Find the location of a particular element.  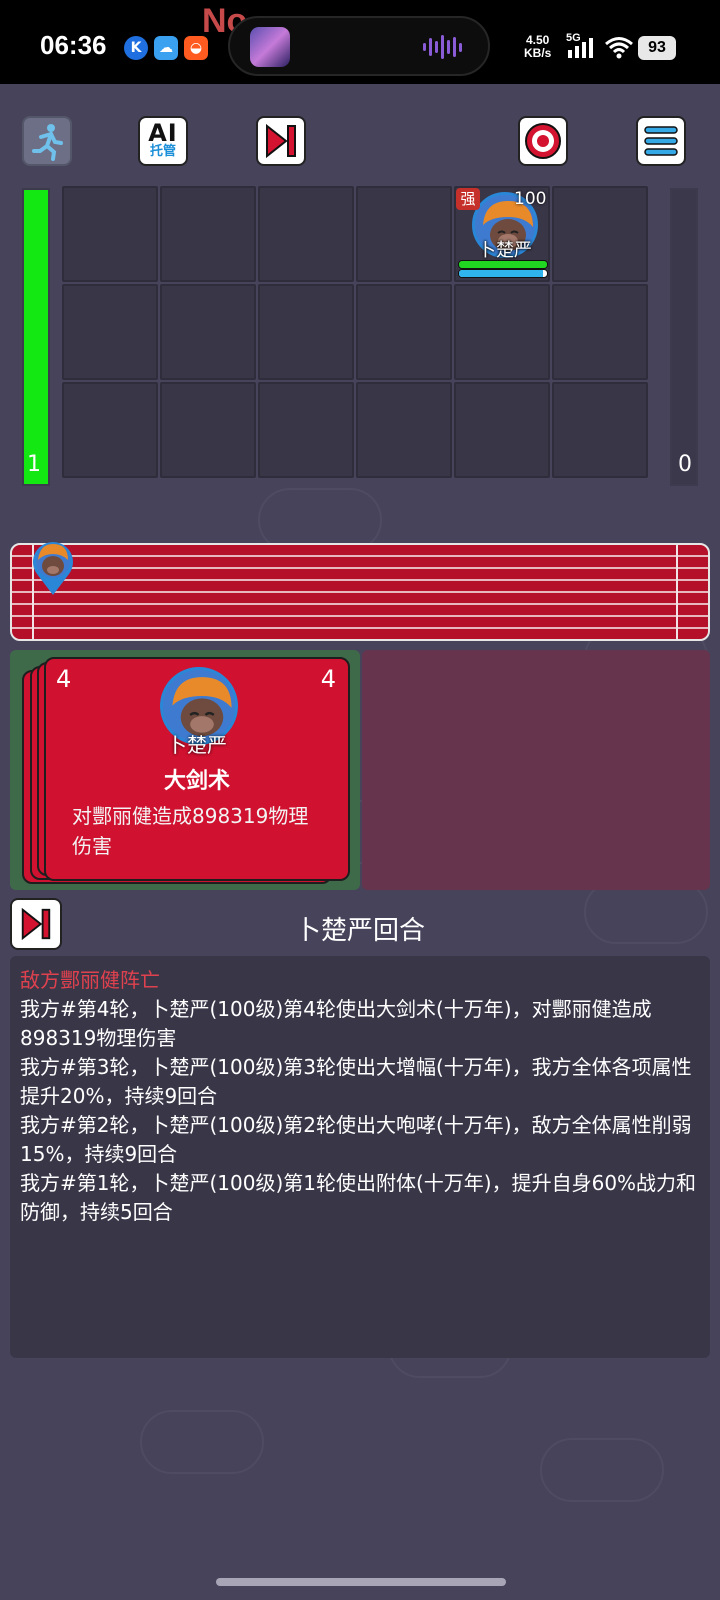

media-thumbnail-icon is located at coordinates (270, 47).